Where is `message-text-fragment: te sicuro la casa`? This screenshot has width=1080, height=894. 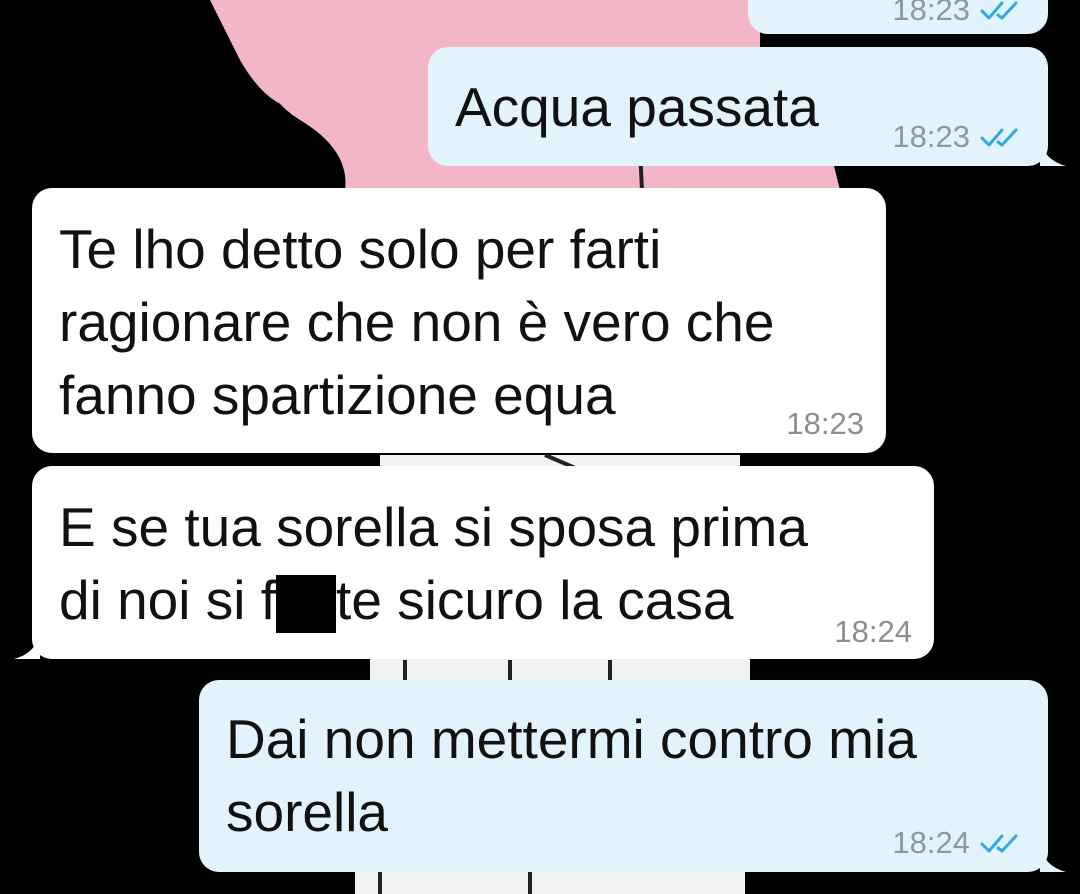
message-text-fragment: te sicuro la casa is located at coordinates (535, 600).